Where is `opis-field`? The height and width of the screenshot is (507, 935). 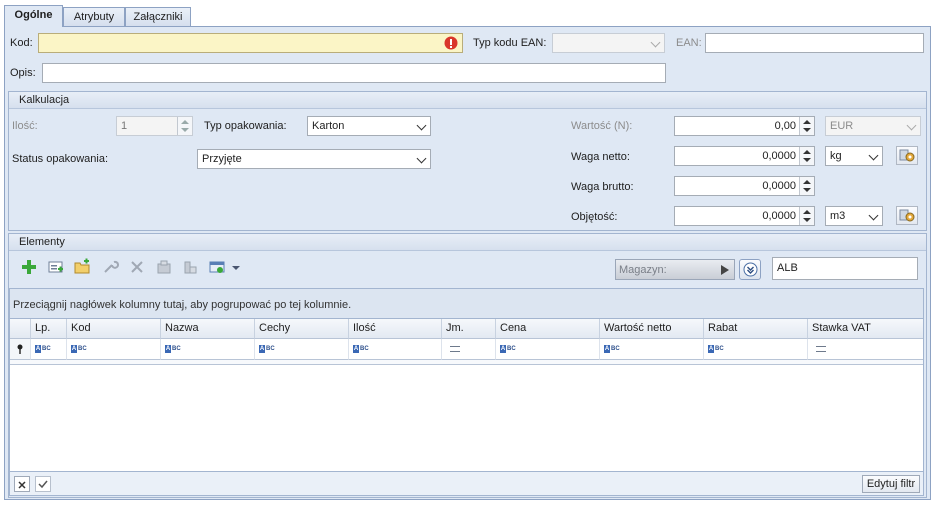
opis-field is located at coordinates (354, 73).